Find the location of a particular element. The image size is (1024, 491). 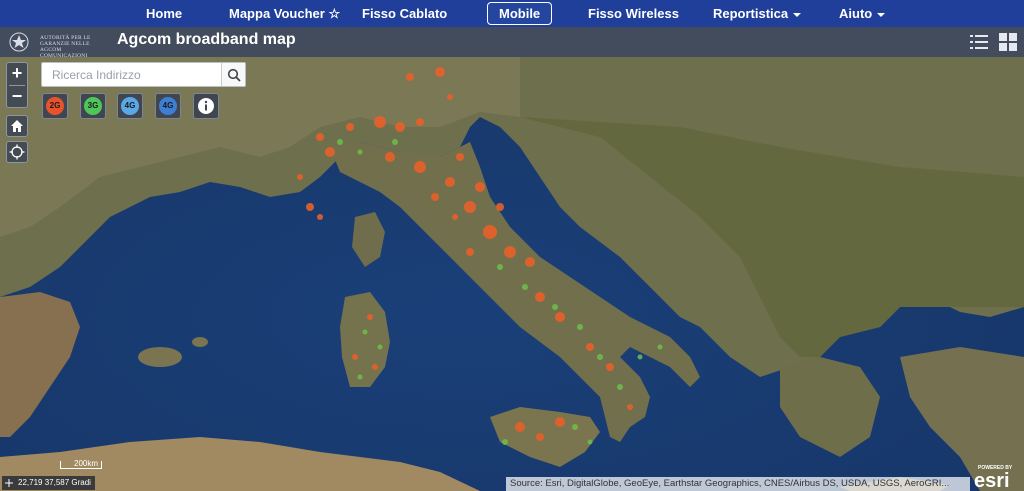

layer-3g-button: 3G is located at coordinates (93, 106).